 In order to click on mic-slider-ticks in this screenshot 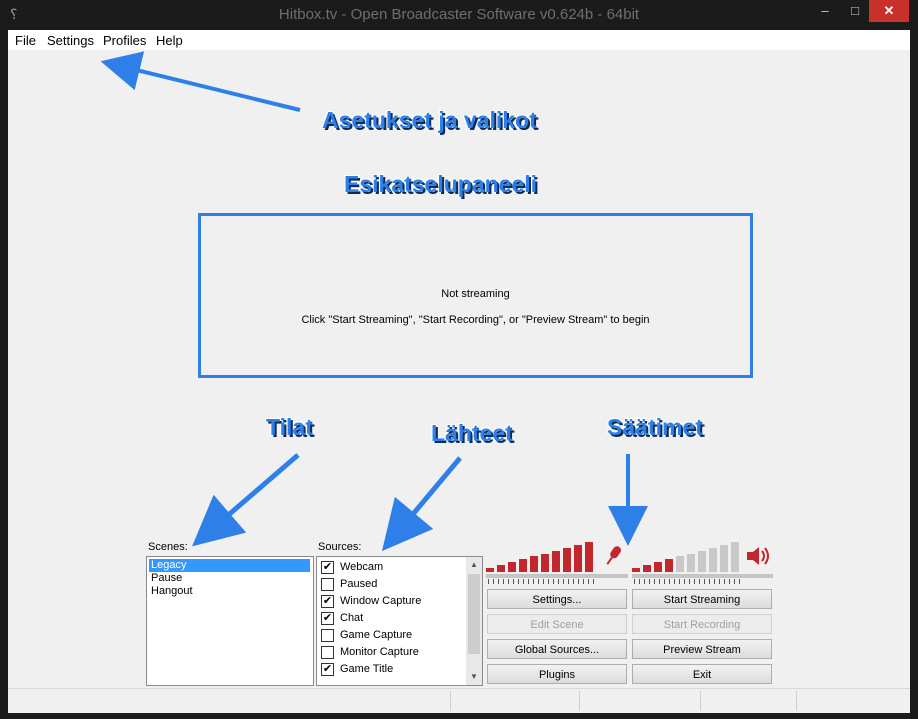, I will do `click(543, 581)`.